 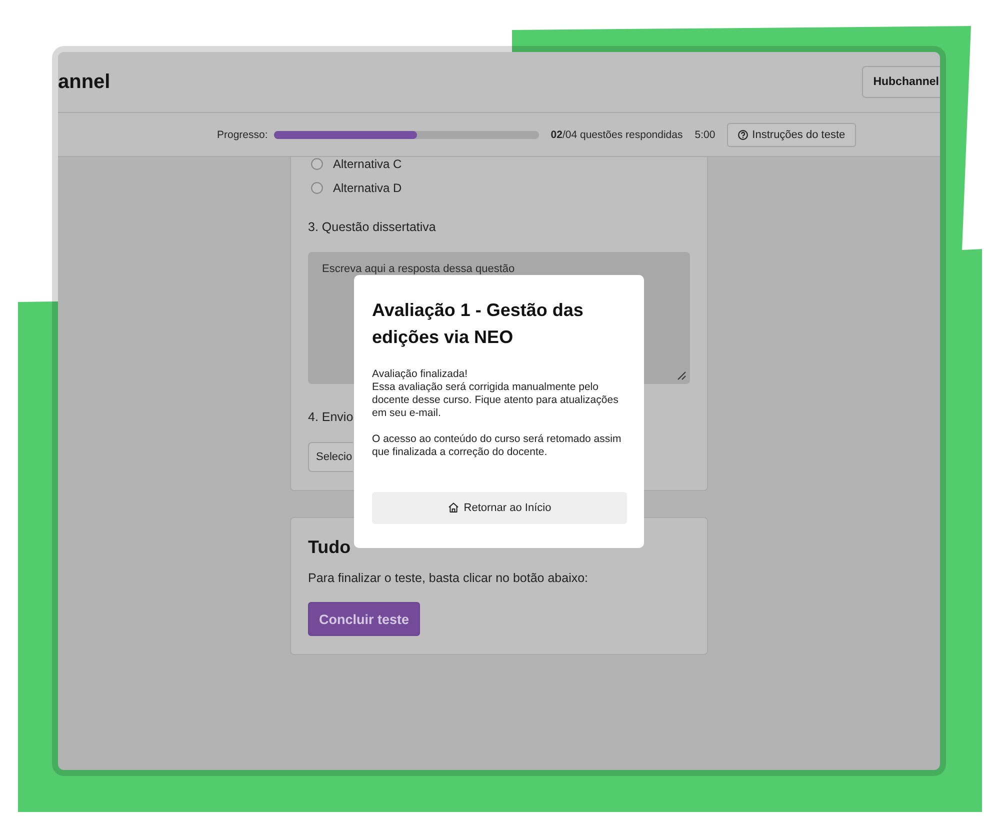 What do you see at coordinates (453, 507) in the screenshot?
I see `house-icon` at bounding box center [453, 507].